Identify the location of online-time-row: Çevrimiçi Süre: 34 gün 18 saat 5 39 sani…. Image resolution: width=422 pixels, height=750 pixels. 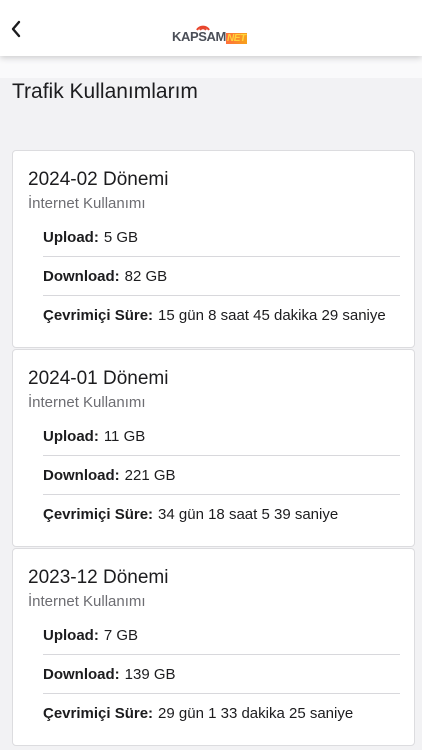
(221, 514).